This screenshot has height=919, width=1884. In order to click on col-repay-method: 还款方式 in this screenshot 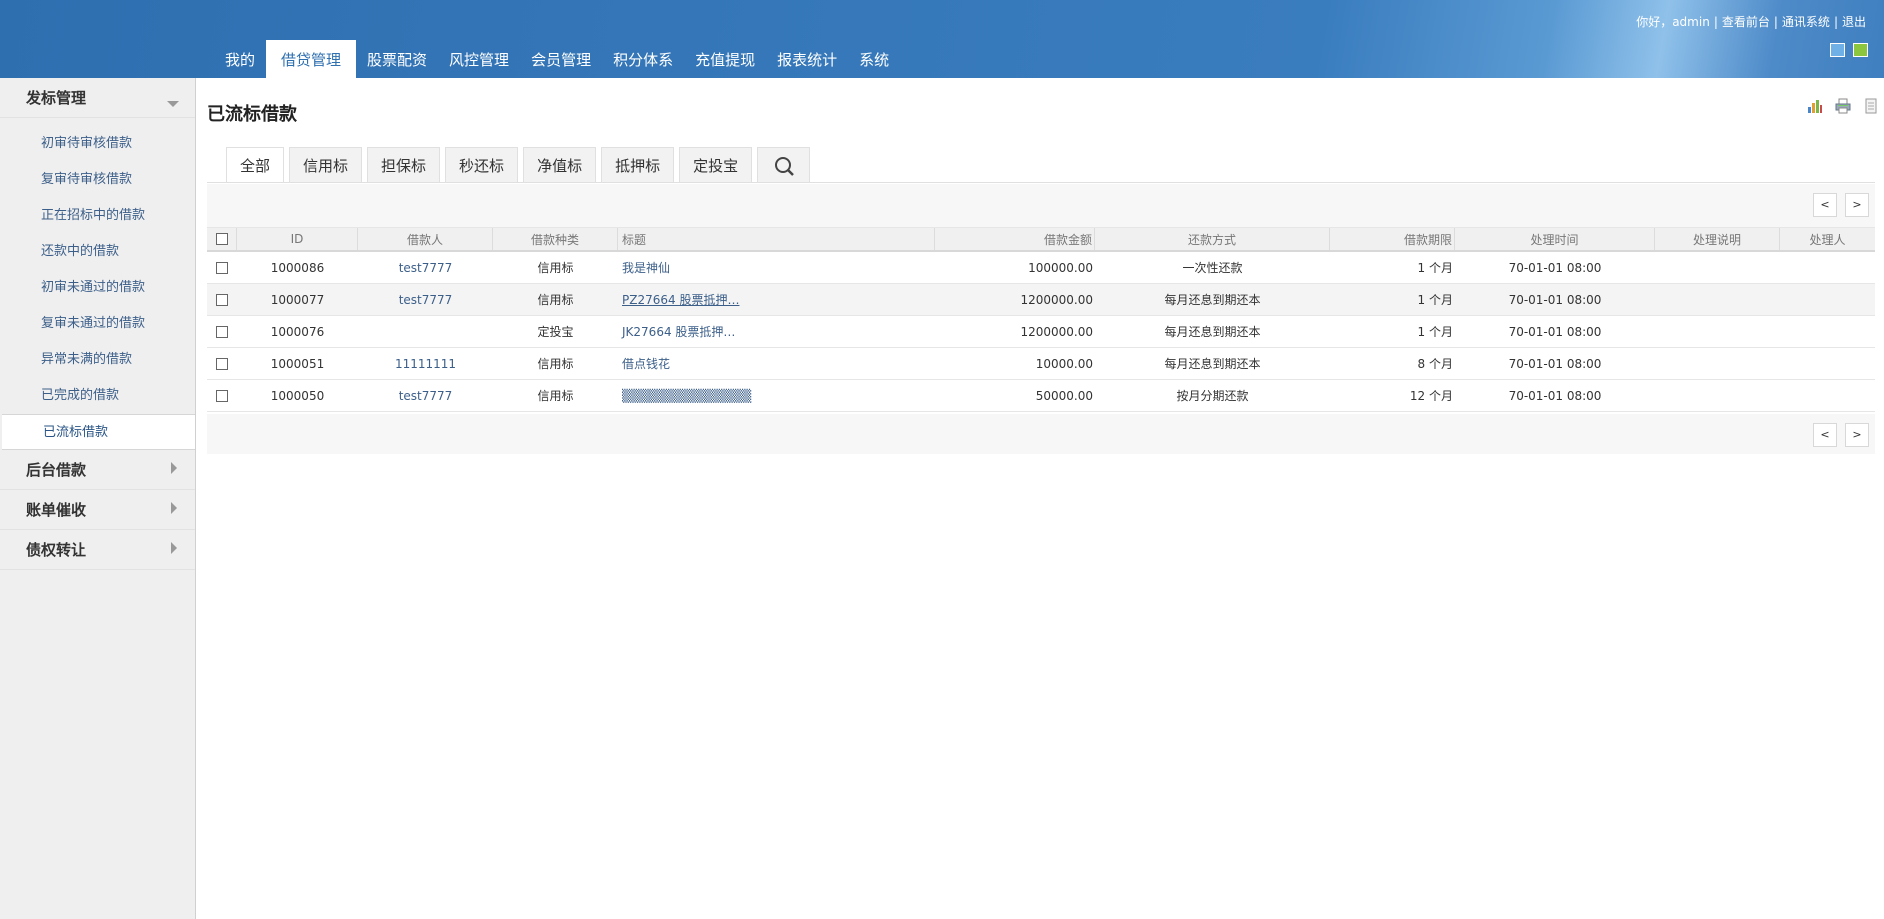, I will do `click(1212, 239)`.